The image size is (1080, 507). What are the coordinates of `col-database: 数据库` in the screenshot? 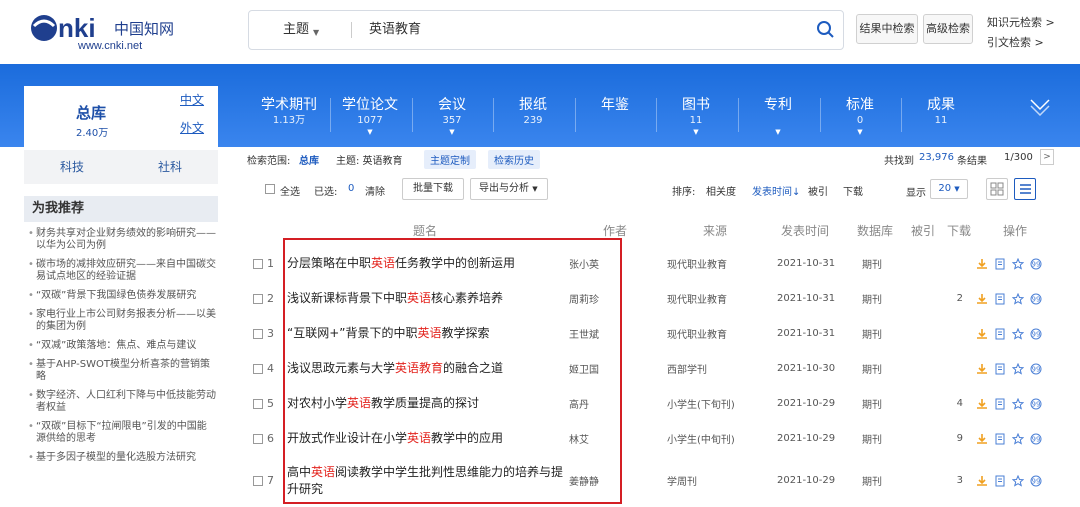 It's located at (875, 230).